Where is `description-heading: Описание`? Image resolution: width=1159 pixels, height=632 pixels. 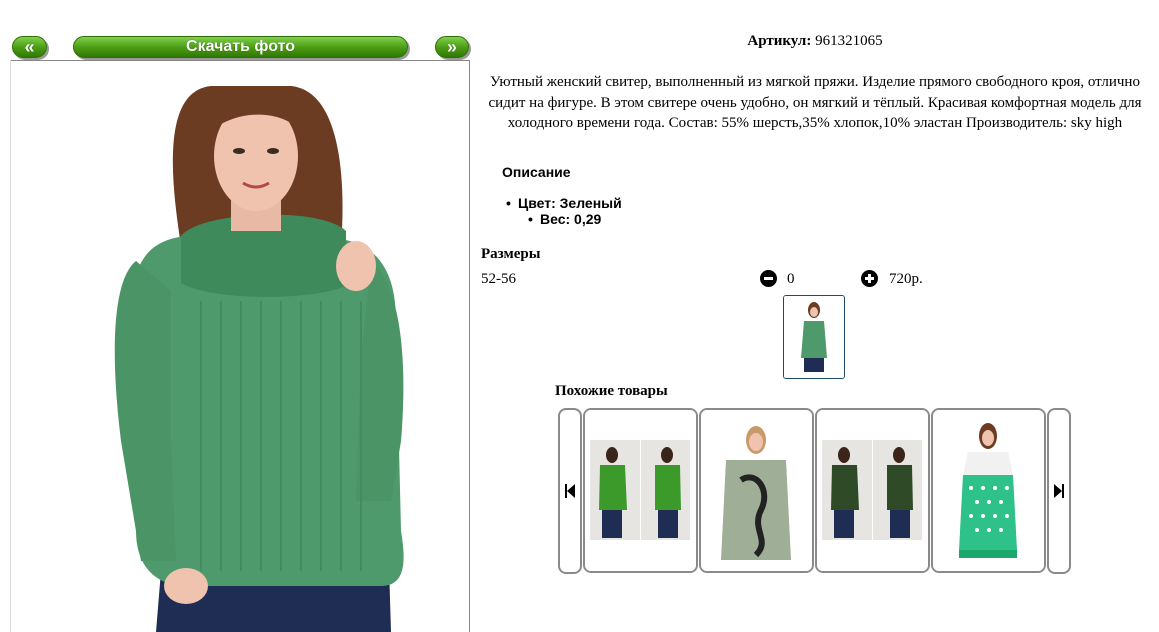
description-heading: Описание is located at coordinates (536, 172).